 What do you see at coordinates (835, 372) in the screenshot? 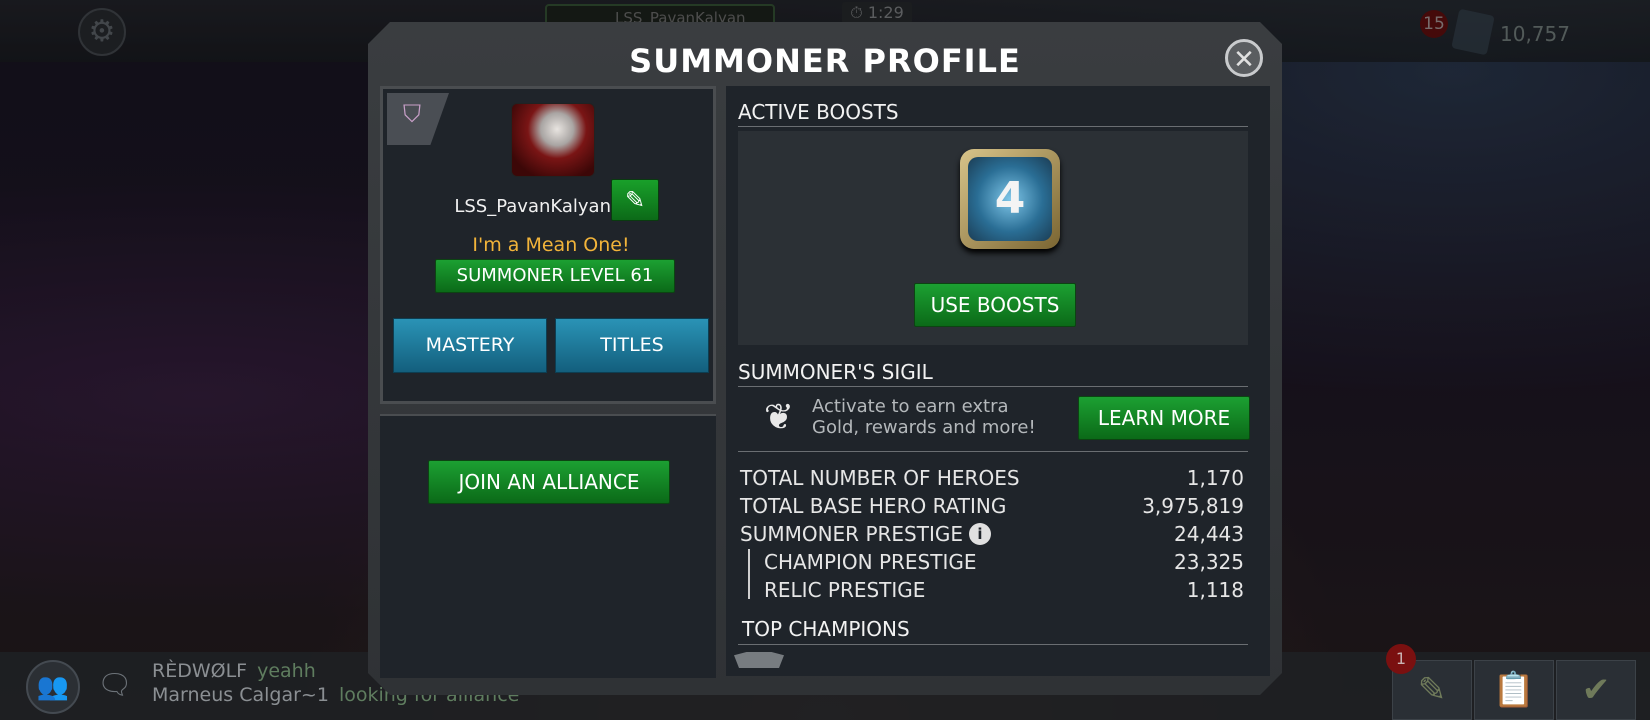
I see `sigil-title: SUMMONER'S SIGIL` at bounding box center [835, 372].